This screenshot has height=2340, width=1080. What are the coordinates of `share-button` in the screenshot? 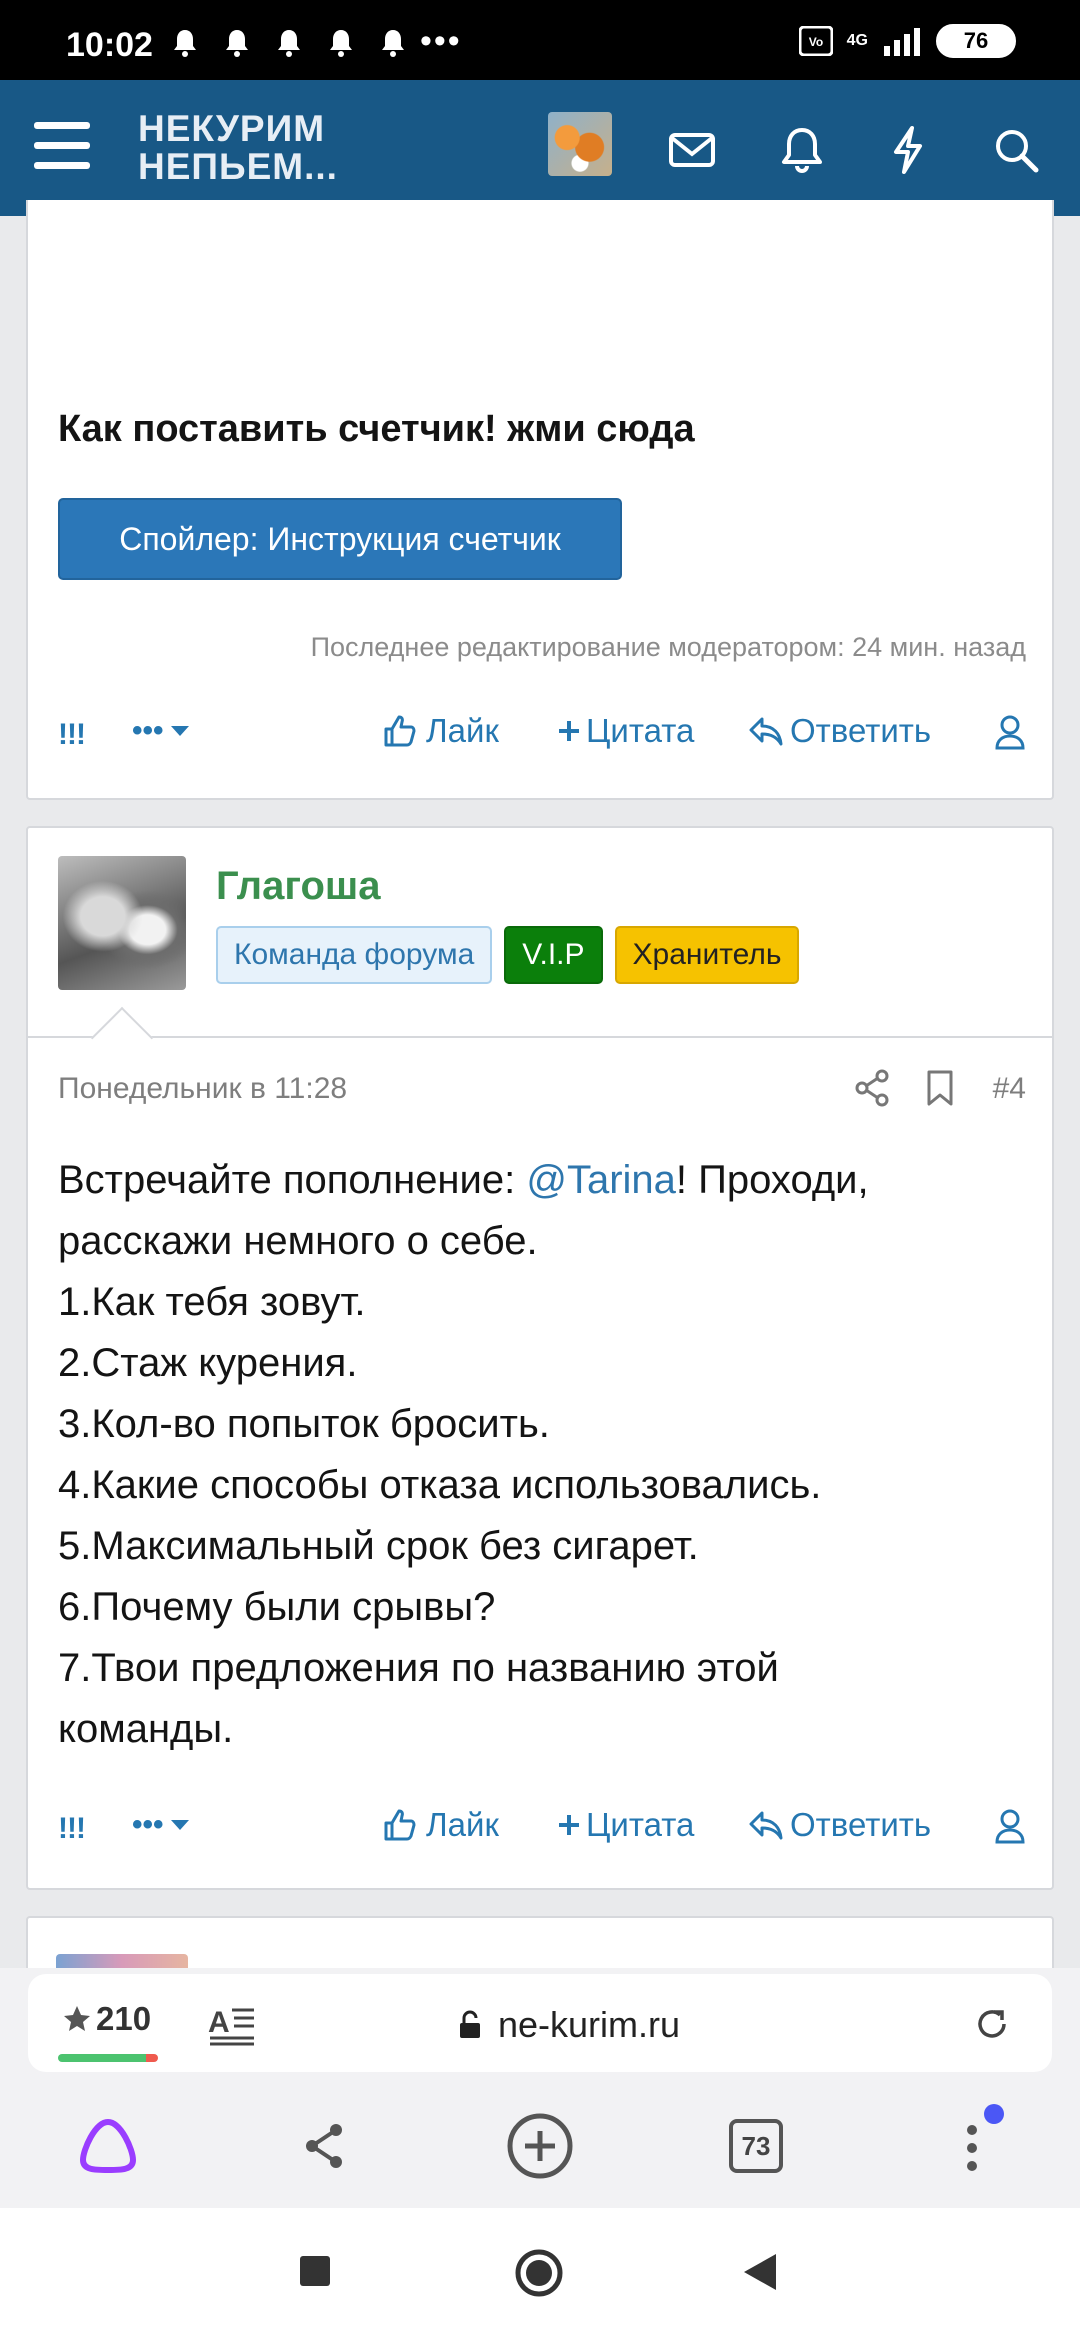 It's located at (324, 2146).